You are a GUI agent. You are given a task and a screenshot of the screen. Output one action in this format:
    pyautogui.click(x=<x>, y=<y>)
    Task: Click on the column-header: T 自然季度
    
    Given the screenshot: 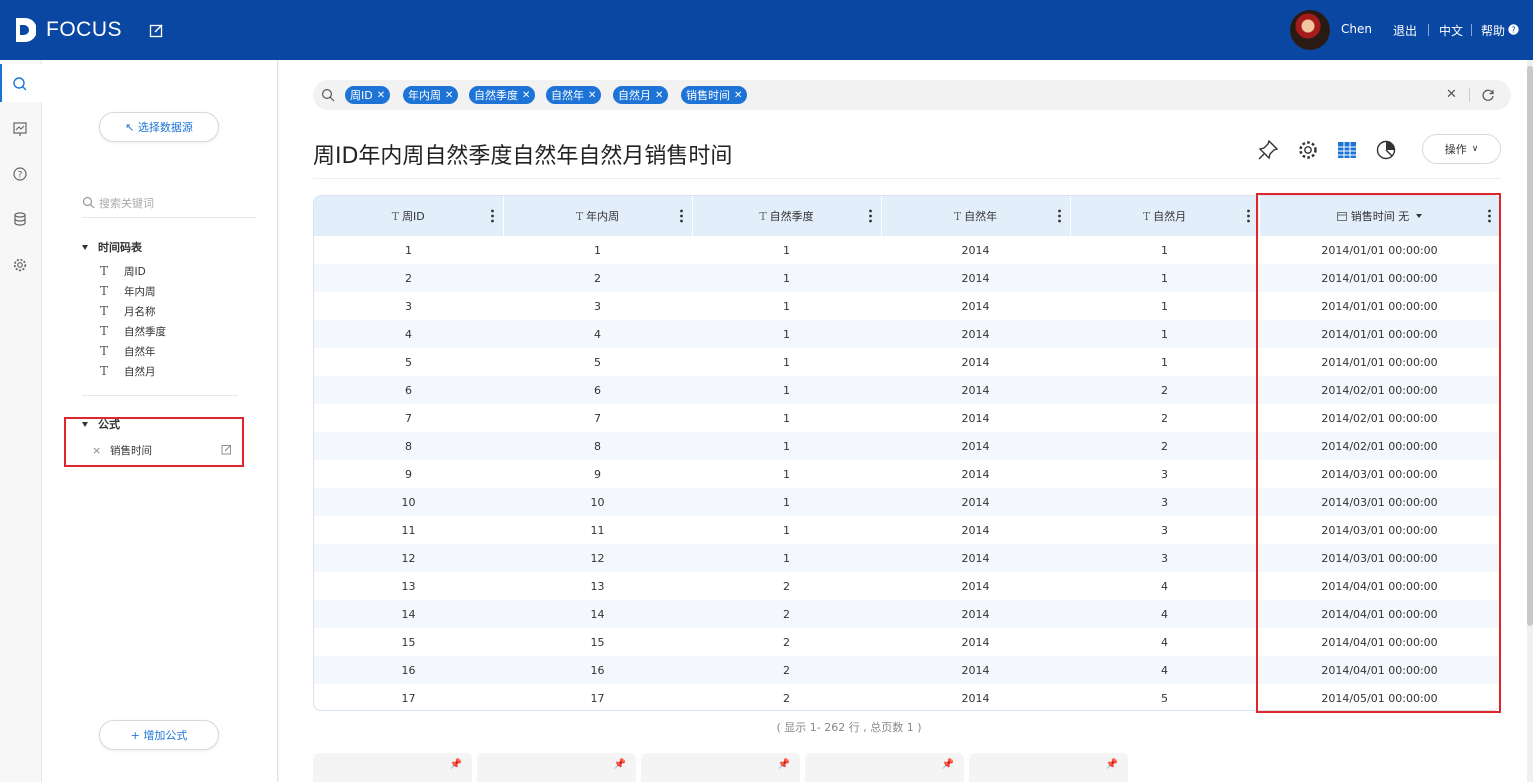 What is the action you would take?
    pyautogui.click(x=787, y=216)
    